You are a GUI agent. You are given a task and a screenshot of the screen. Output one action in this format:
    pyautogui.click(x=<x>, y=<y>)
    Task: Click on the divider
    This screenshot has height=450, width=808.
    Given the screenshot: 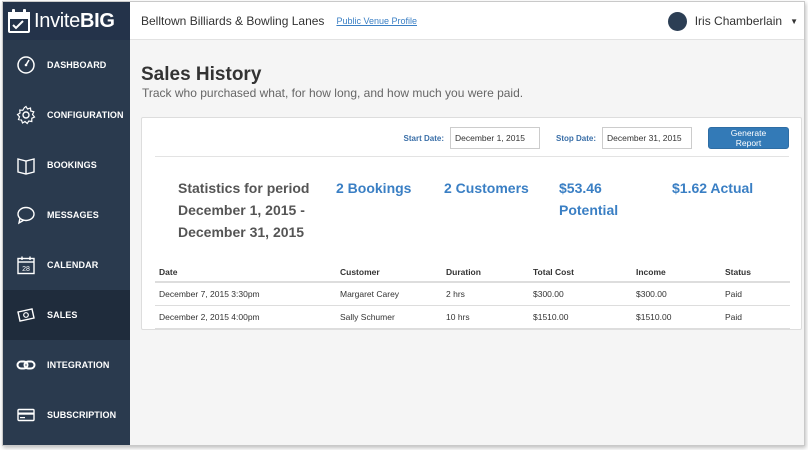 What is the action you would take?
    pyautogui.click(x=472, y=156)
    